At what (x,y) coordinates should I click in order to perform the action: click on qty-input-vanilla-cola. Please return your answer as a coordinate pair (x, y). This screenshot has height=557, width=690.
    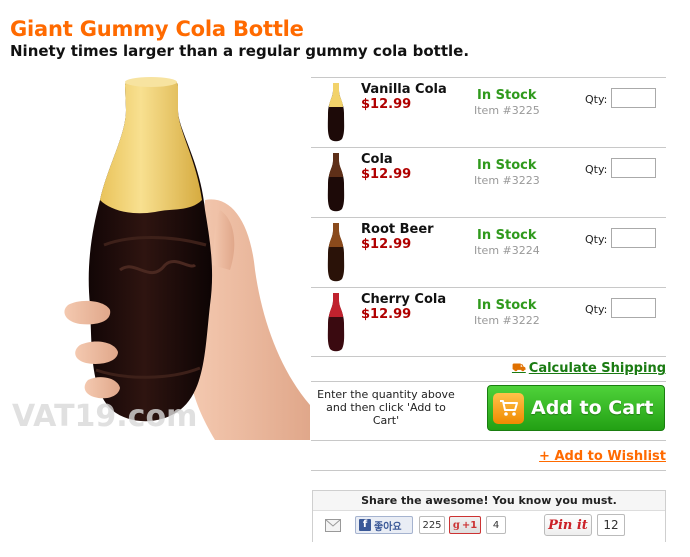
    Looking at the image, I should click on (633, 98).